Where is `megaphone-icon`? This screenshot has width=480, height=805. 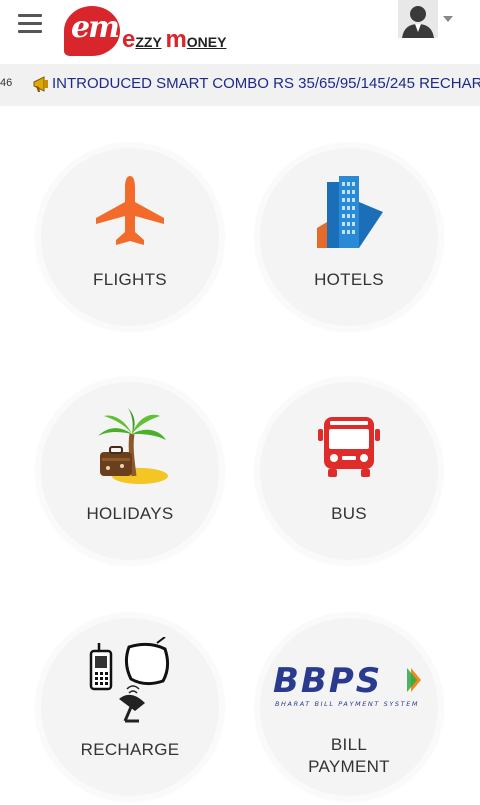 megaphone-icon is located at coordinates (42, 84).